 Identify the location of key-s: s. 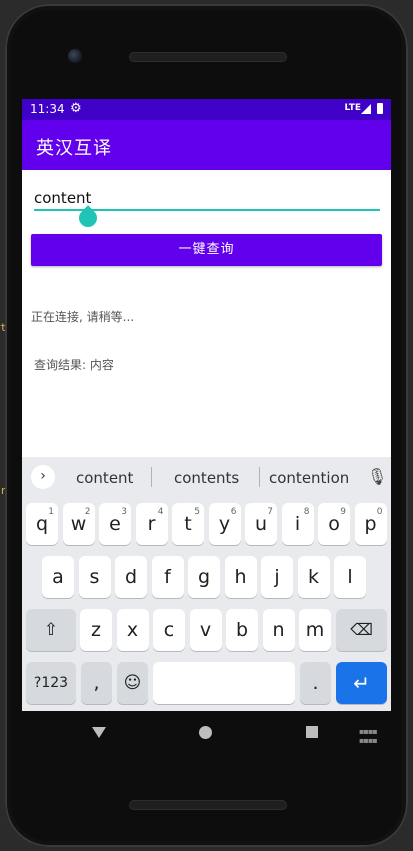
(94, 577).